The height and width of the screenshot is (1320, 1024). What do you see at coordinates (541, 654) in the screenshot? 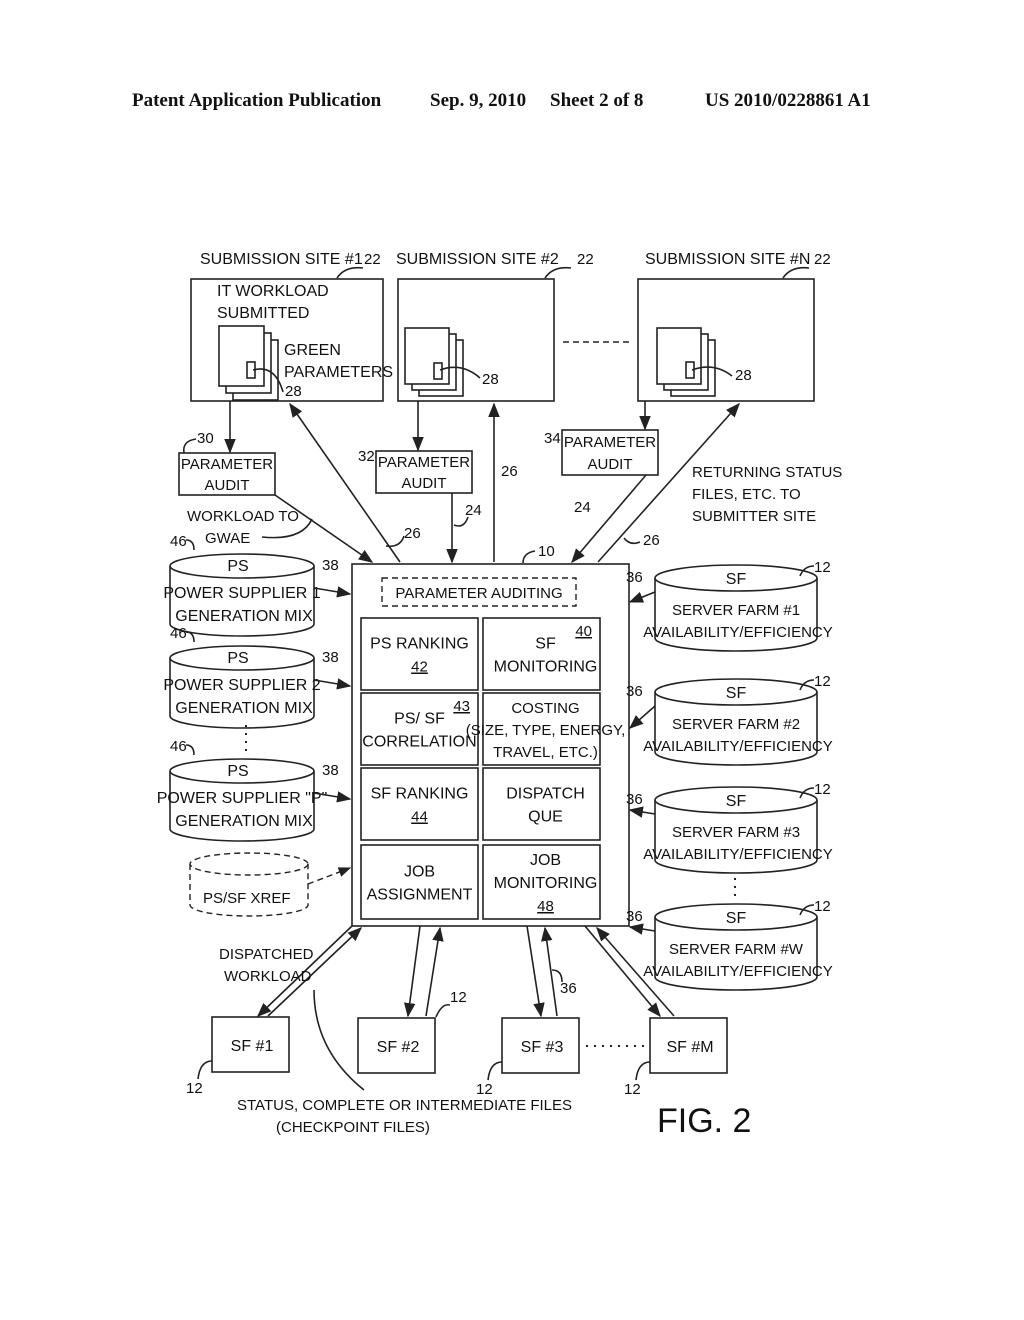
I see `gwae-module: SF MONITORING 40` at bounding box center [541, 654].